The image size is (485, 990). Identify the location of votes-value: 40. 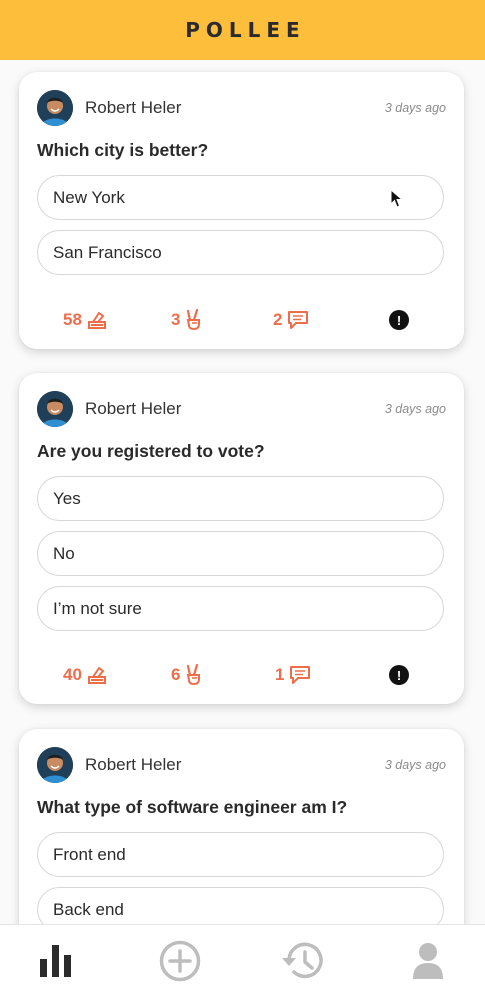
(72, 674).